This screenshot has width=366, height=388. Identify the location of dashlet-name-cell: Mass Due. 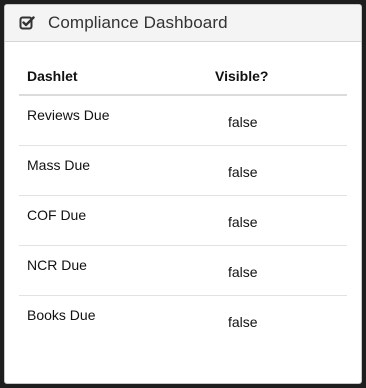
(117, 170).